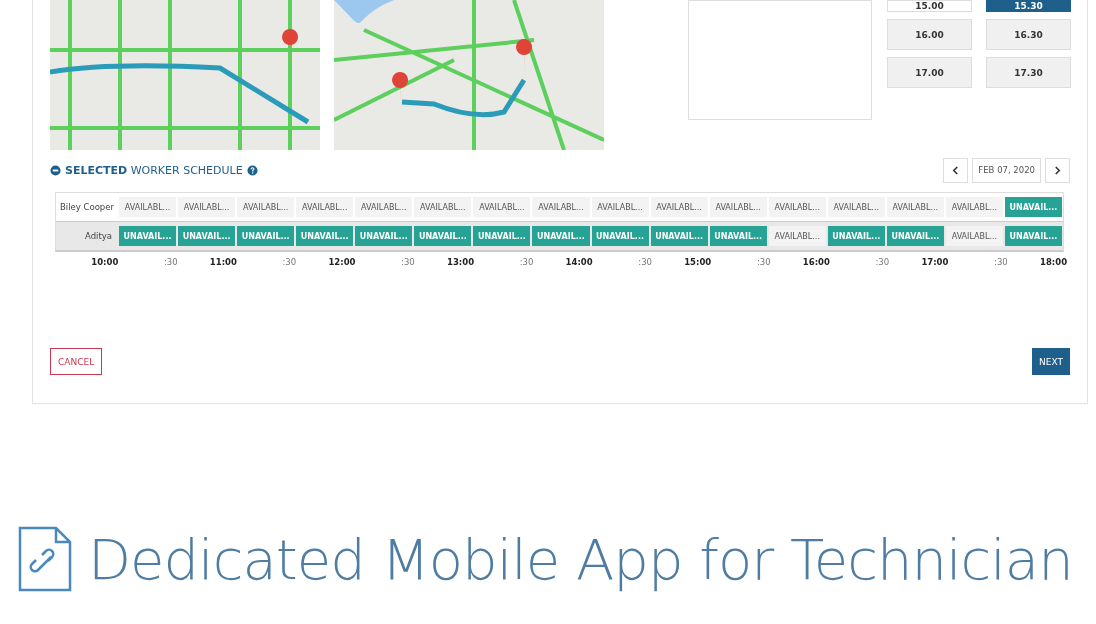 This screenshot has height=624, width=1096. I want to click on time-slot-button: 15.30, so click(1028, 6).